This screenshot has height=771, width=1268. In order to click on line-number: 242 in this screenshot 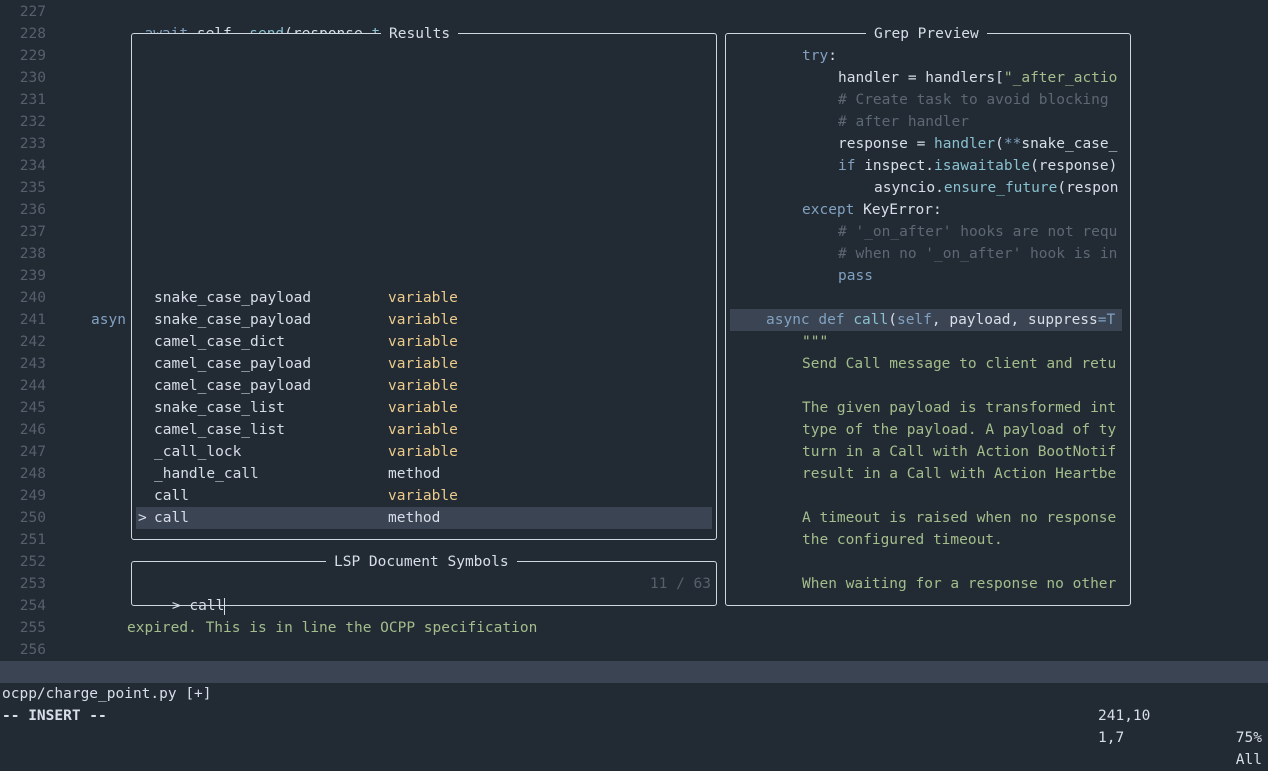, I will do `click(32, 342)`.